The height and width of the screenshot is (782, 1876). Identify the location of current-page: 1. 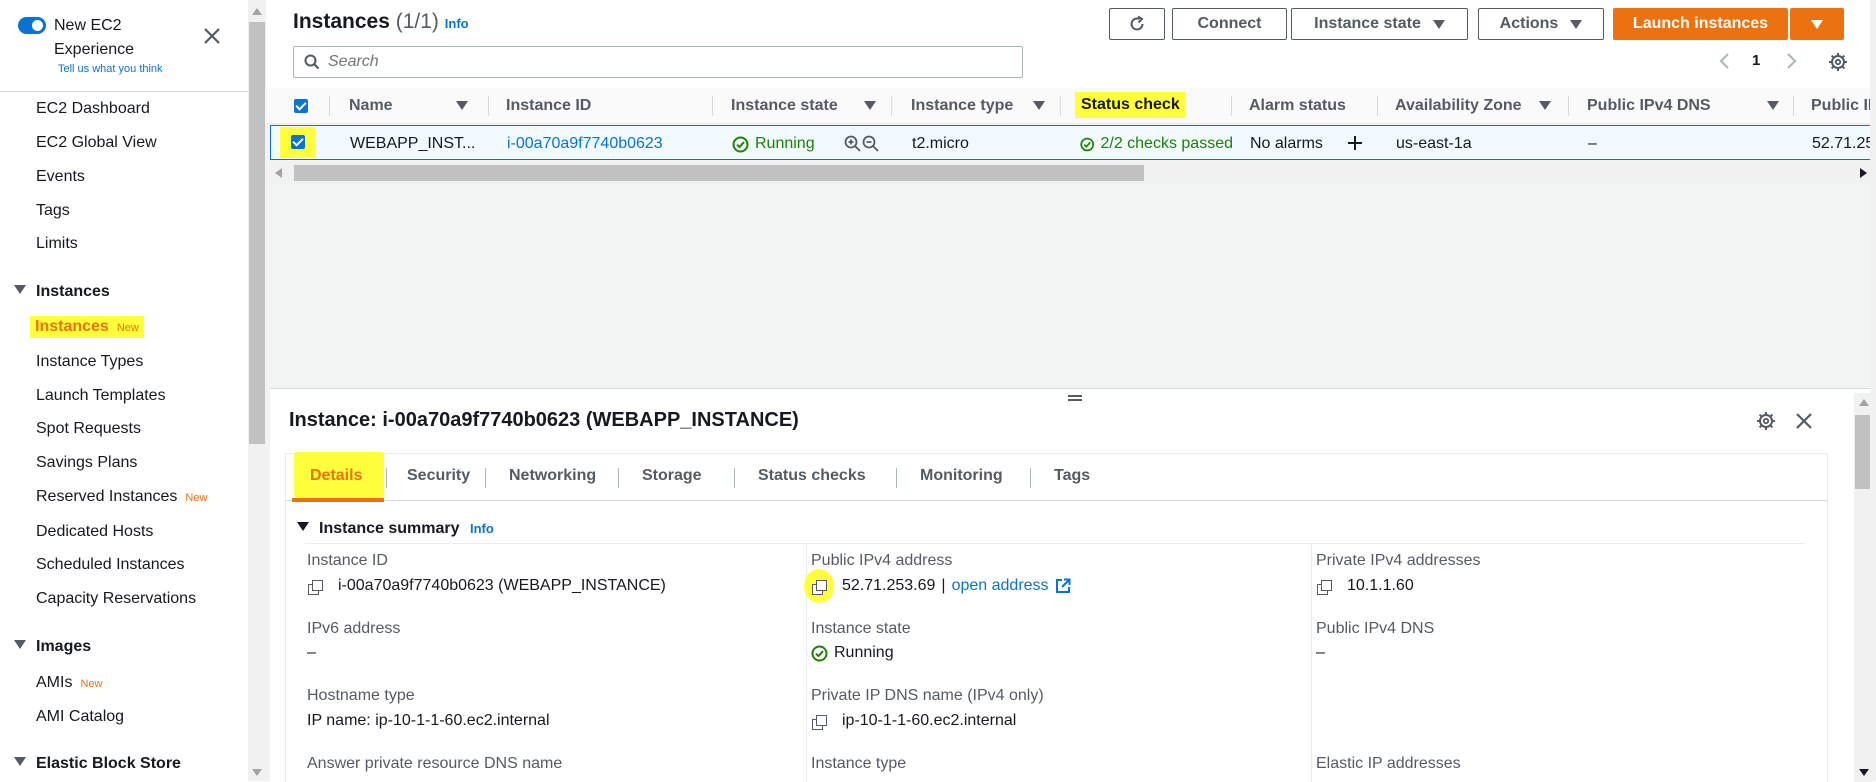
(1756, 60).